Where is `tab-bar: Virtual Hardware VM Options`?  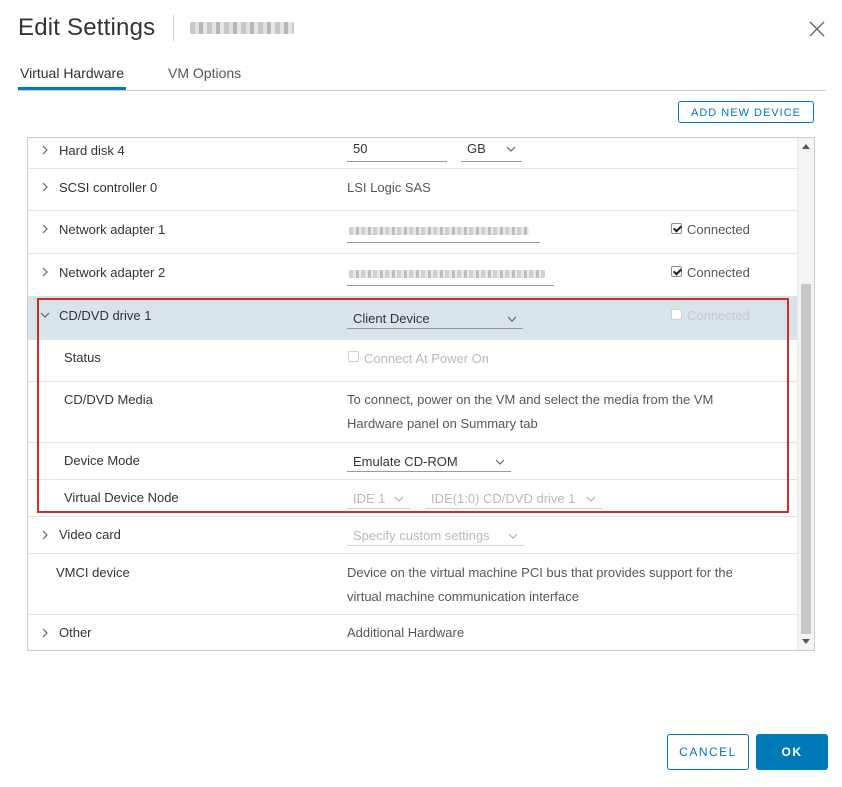 tab-bar: Virtual Hardware VM Options is located at coordinates (422, 76).